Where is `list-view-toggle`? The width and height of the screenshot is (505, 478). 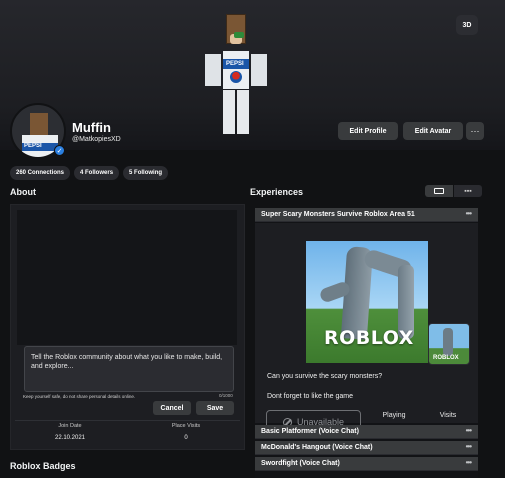 list-view-toggle is located at coordinates (439, 191).